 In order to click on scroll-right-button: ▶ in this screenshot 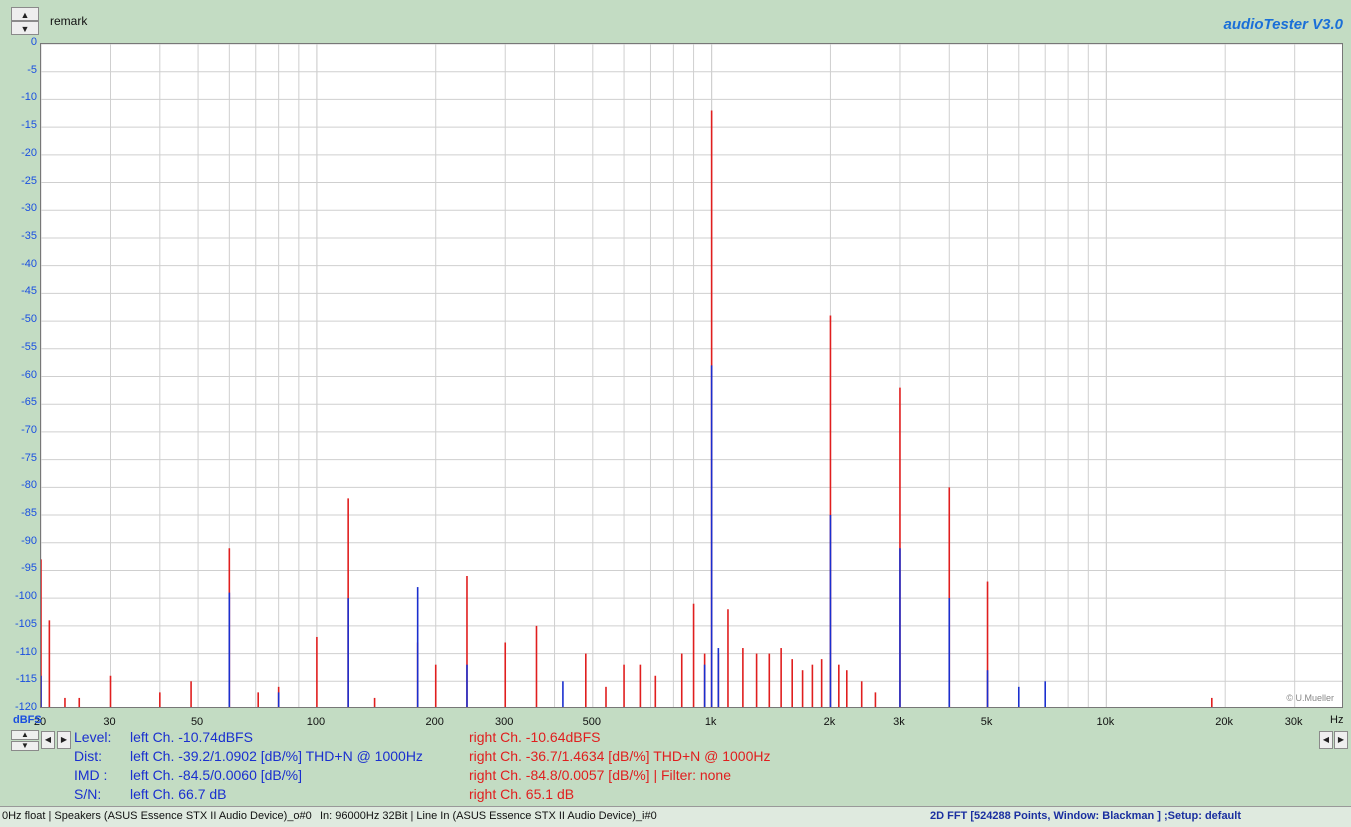, I will do `click(64, 740)`.